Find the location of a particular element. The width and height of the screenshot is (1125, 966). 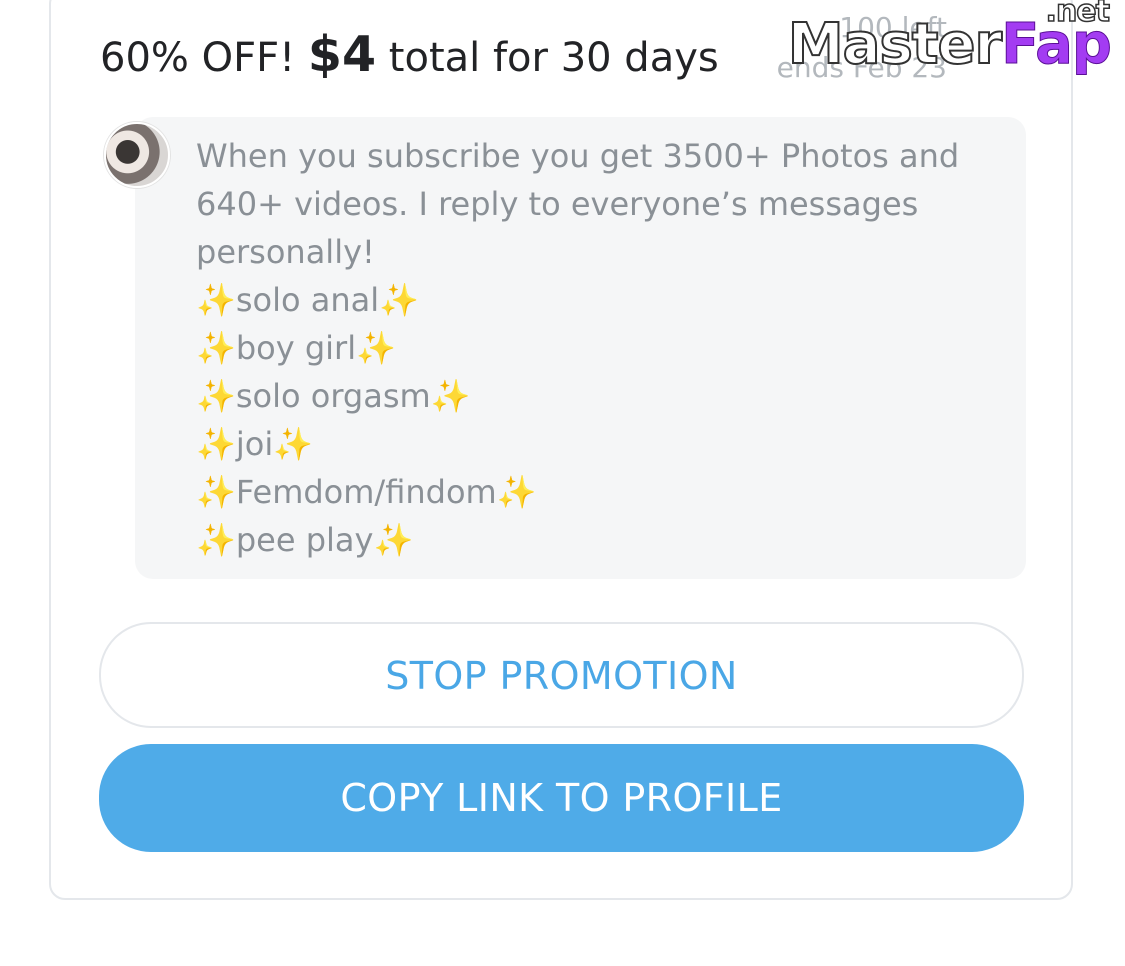

item-text: solo anal is located at coordinates (307, 300).